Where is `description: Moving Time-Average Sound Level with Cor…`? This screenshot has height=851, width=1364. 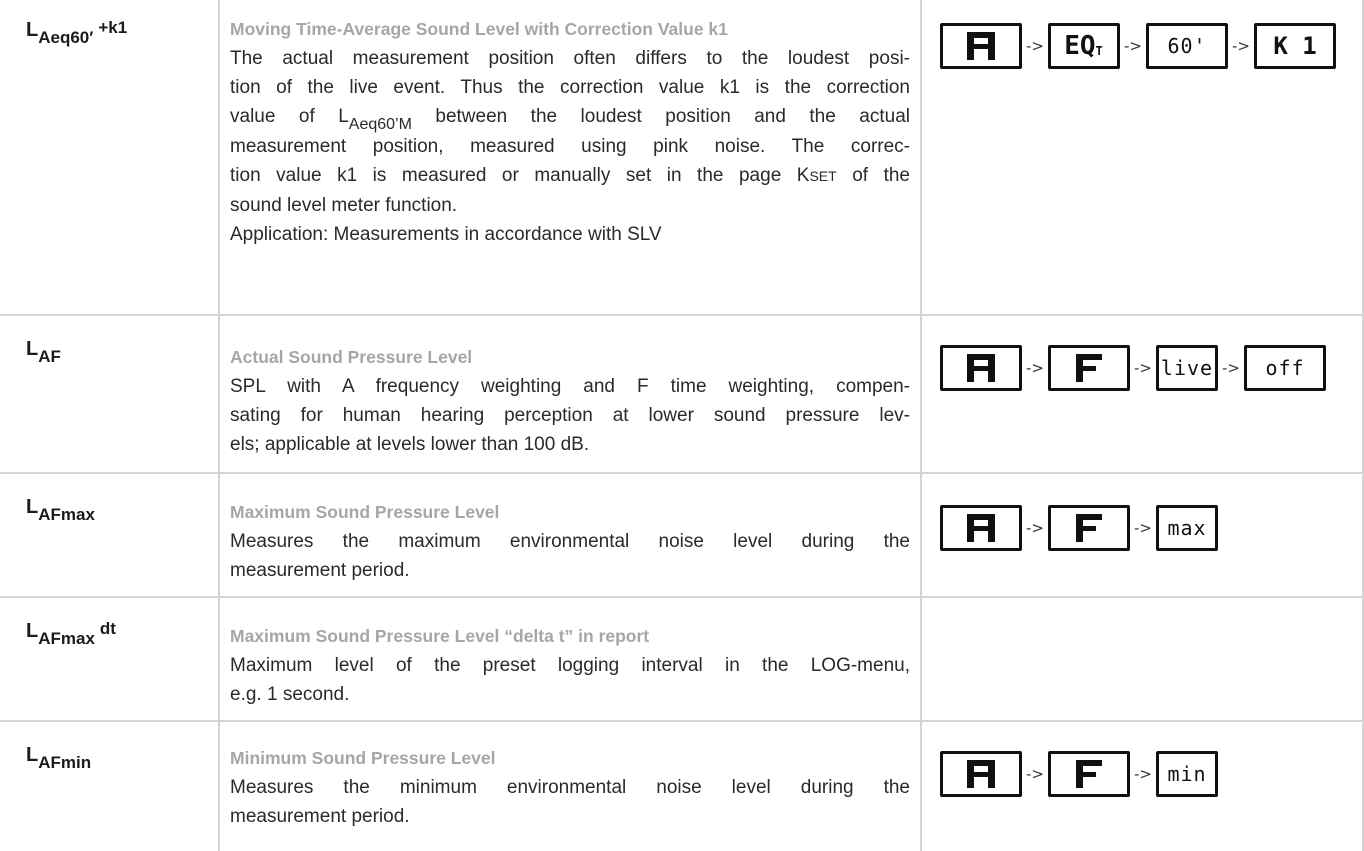
description: Moving Time-Average Sound Level with Cor… is located at coordinates (570, 132).